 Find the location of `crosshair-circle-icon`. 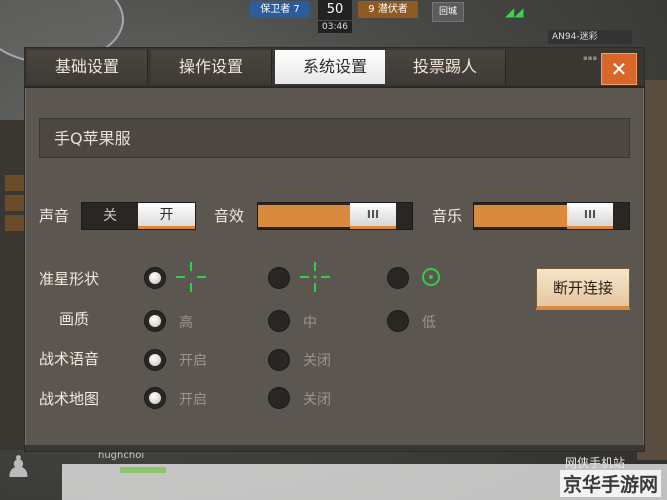

crosshair-circle-icon is located at coordinates (431, 277).